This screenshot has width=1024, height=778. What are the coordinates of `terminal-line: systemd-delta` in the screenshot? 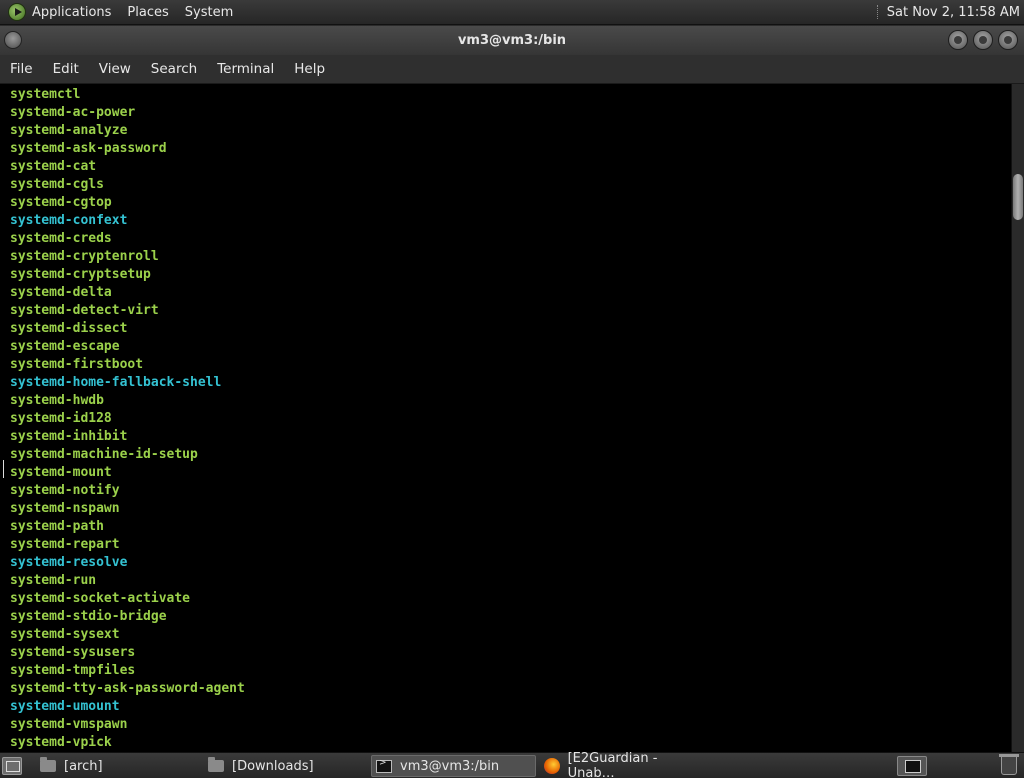 It's located at (61, 292).